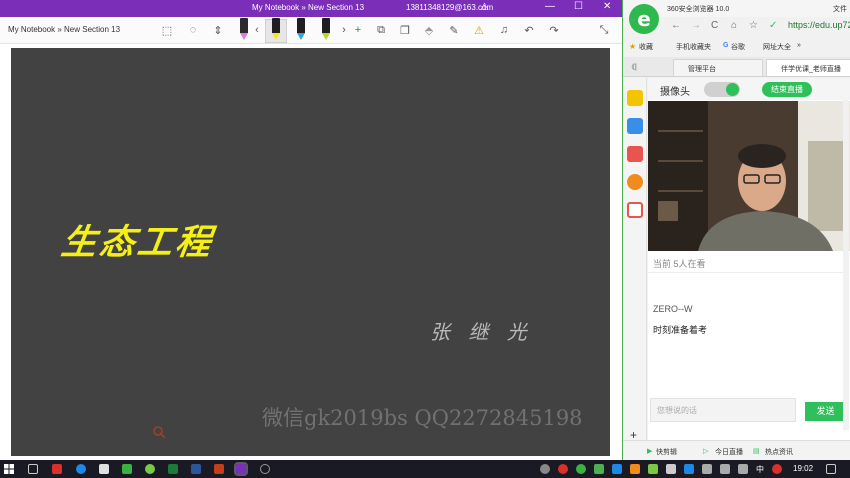 The height and width of the screenshot is (478, 850). I want to click on task-view-icon, so click(33, 469).